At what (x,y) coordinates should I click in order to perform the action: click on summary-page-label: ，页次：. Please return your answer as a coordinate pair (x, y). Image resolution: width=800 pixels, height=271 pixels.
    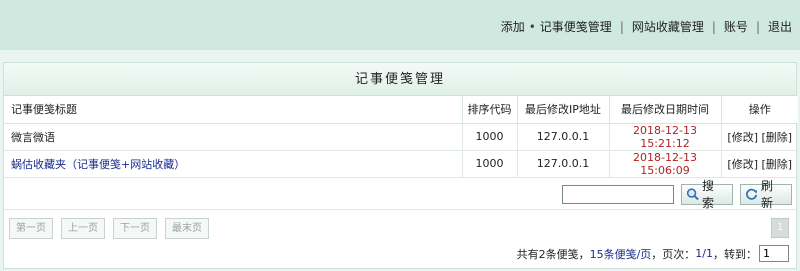
    Looking at the image, I should click on (673, 254).